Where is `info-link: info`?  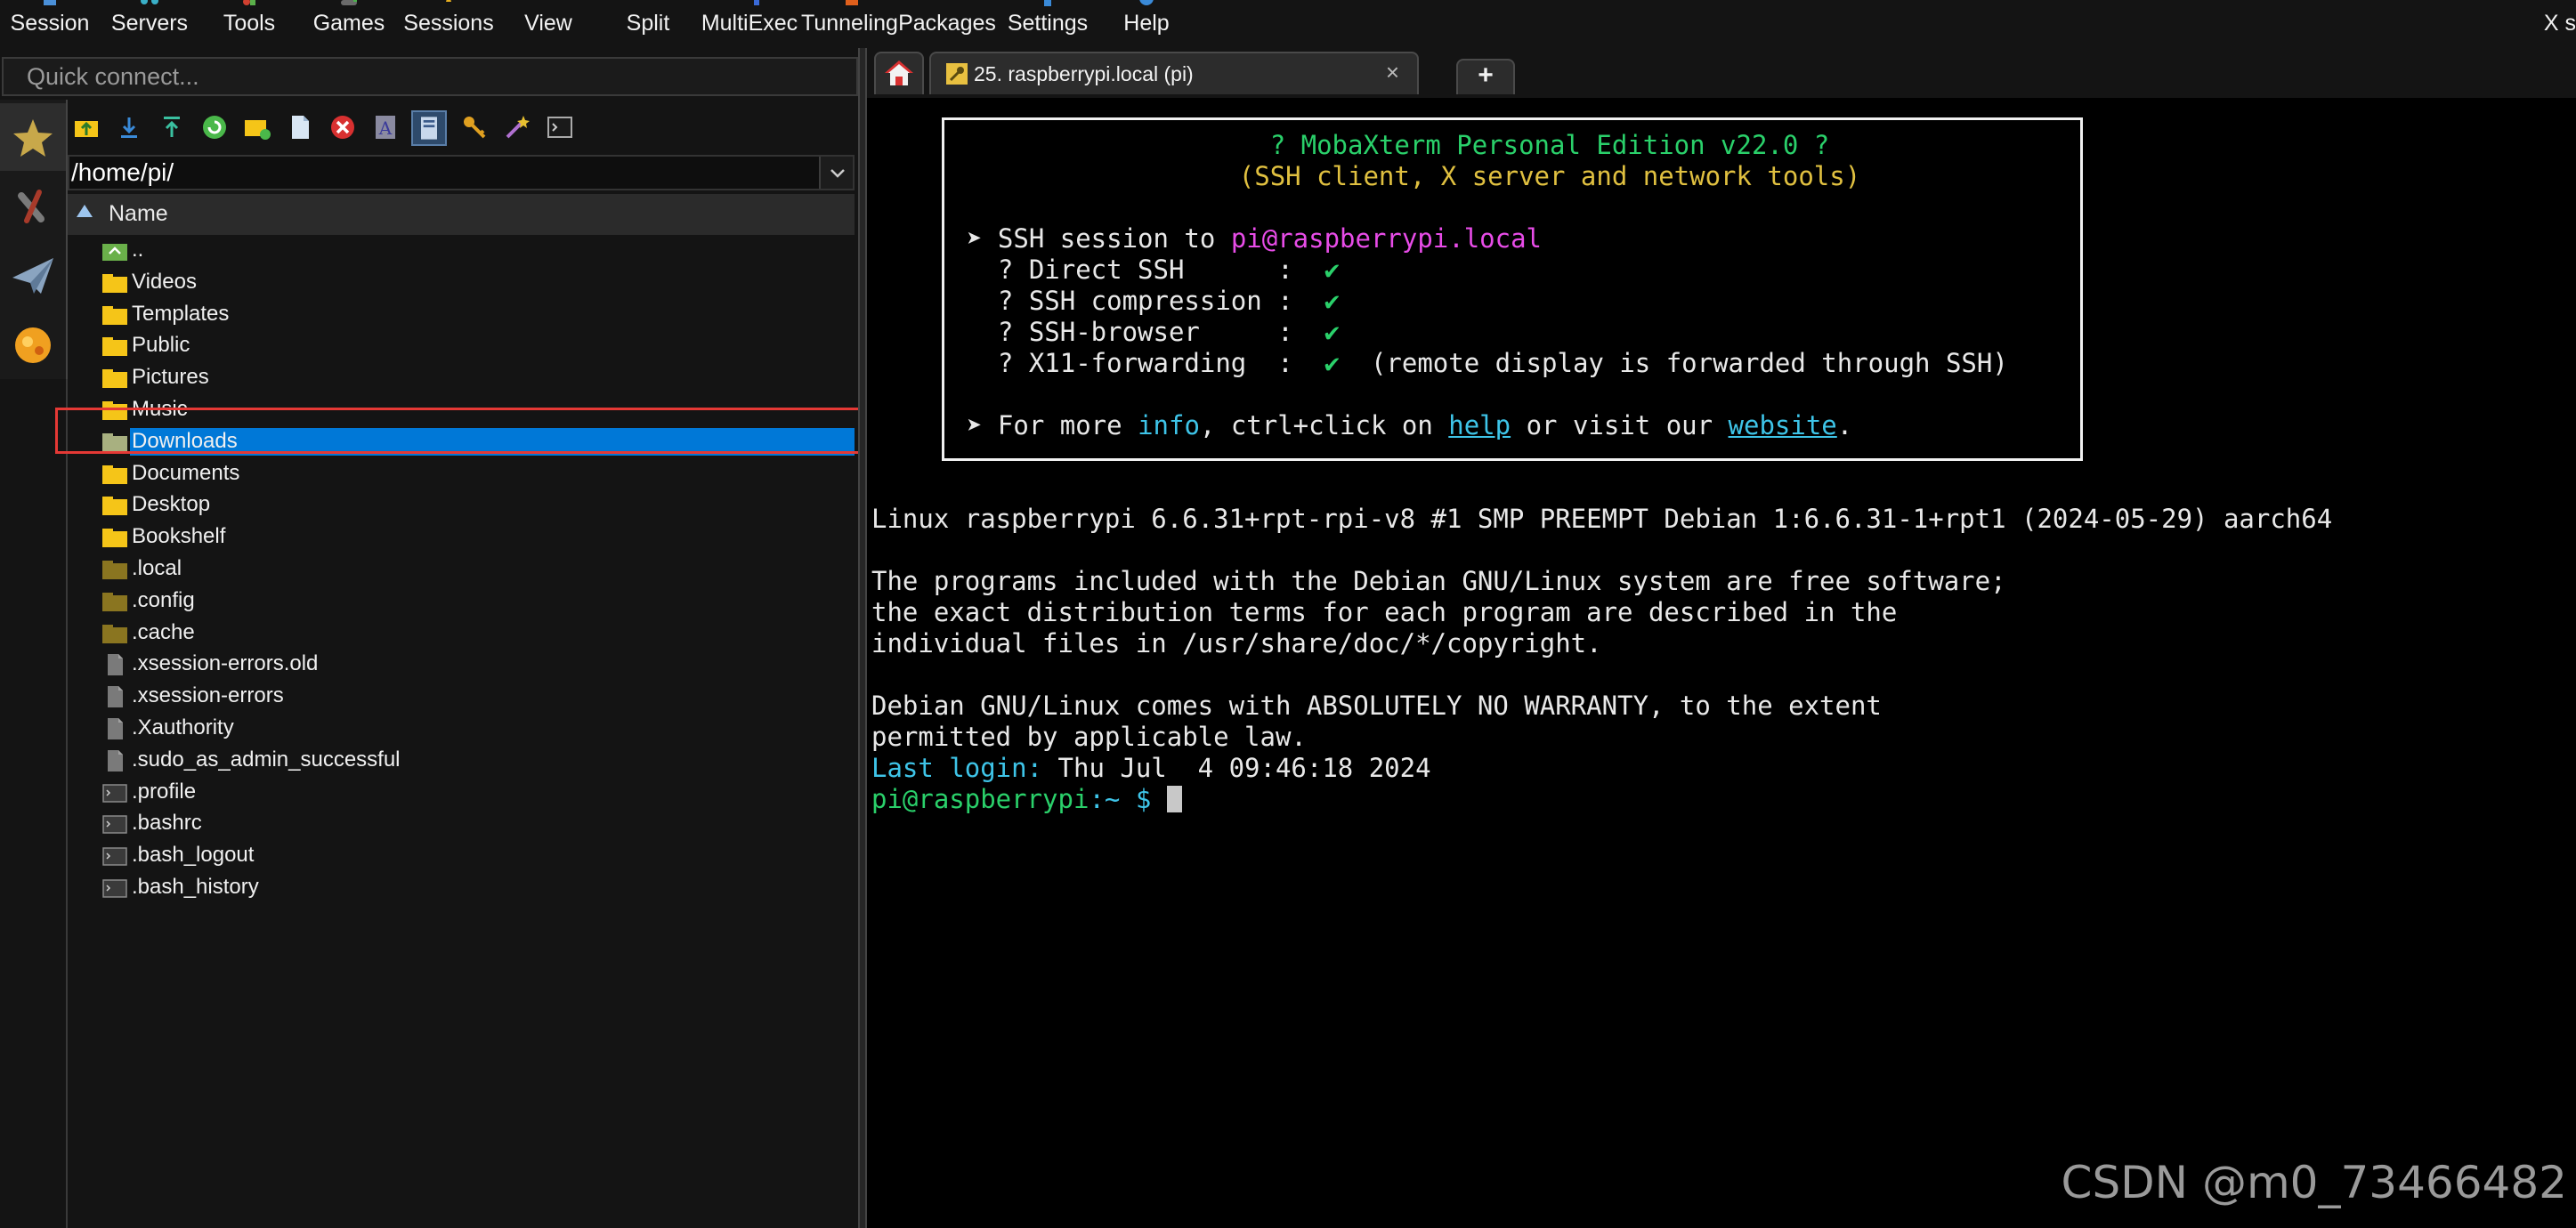
info-link: info is located at coordinates (1169, 425).